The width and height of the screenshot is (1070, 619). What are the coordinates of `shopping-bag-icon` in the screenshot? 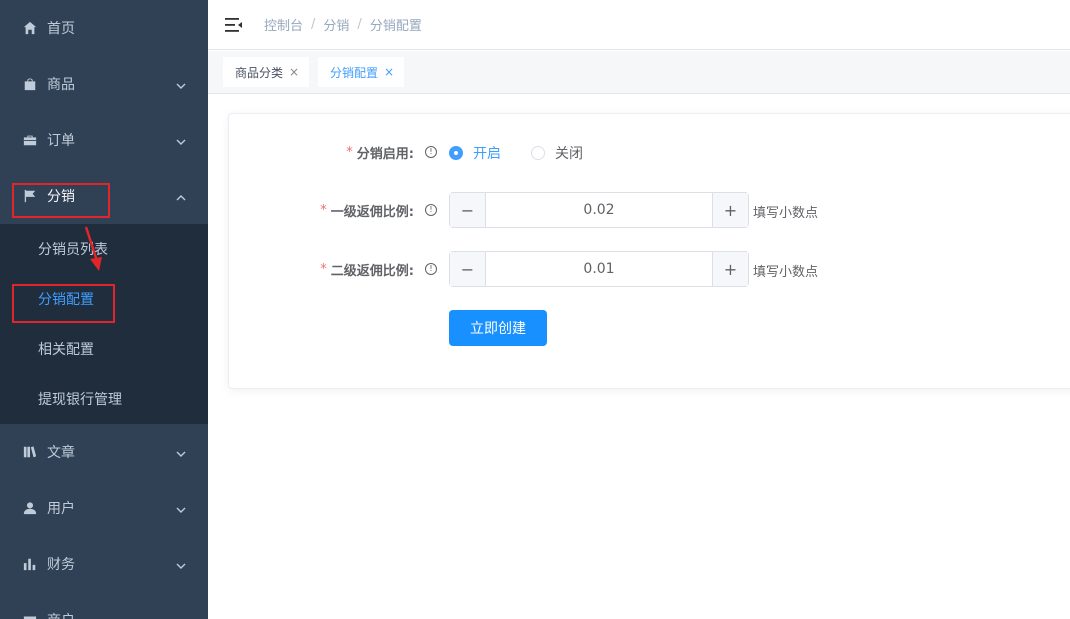 It's located at (30, 84).